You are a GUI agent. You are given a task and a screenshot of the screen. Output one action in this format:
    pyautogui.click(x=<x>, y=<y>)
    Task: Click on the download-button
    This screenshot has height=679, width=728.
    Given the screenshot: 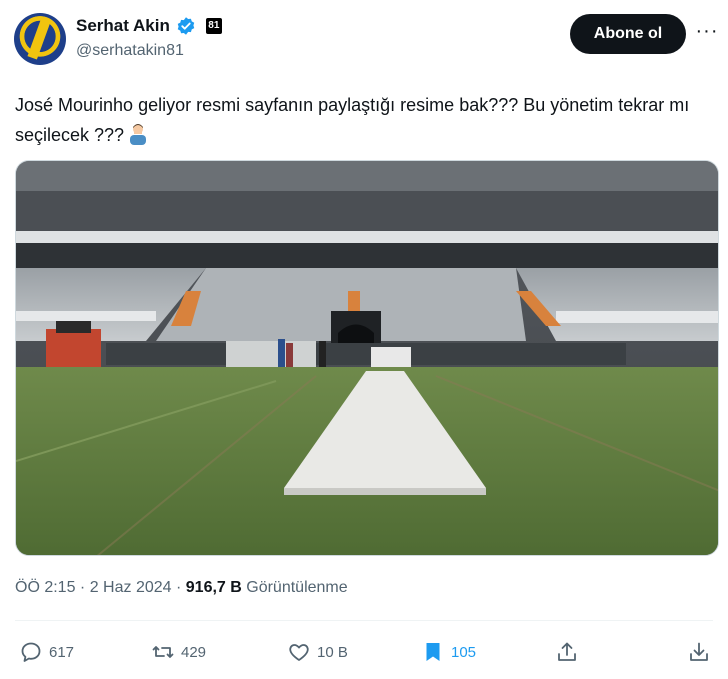 What is the action you would take?
    pyautogui.click(x=699, y=652)
    